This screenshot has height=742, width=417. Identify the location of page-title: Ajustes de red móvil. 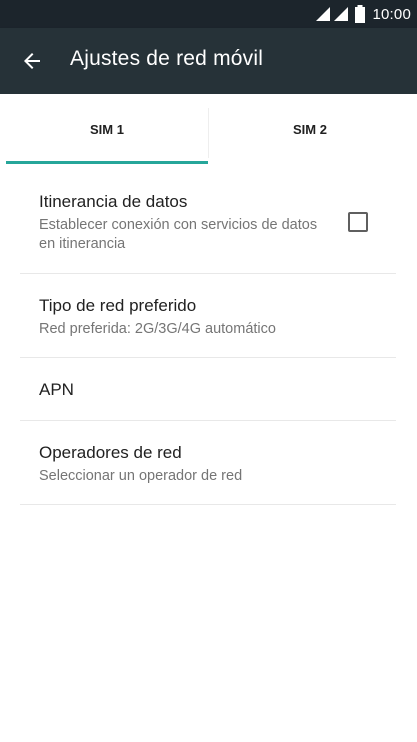
(167, 58).